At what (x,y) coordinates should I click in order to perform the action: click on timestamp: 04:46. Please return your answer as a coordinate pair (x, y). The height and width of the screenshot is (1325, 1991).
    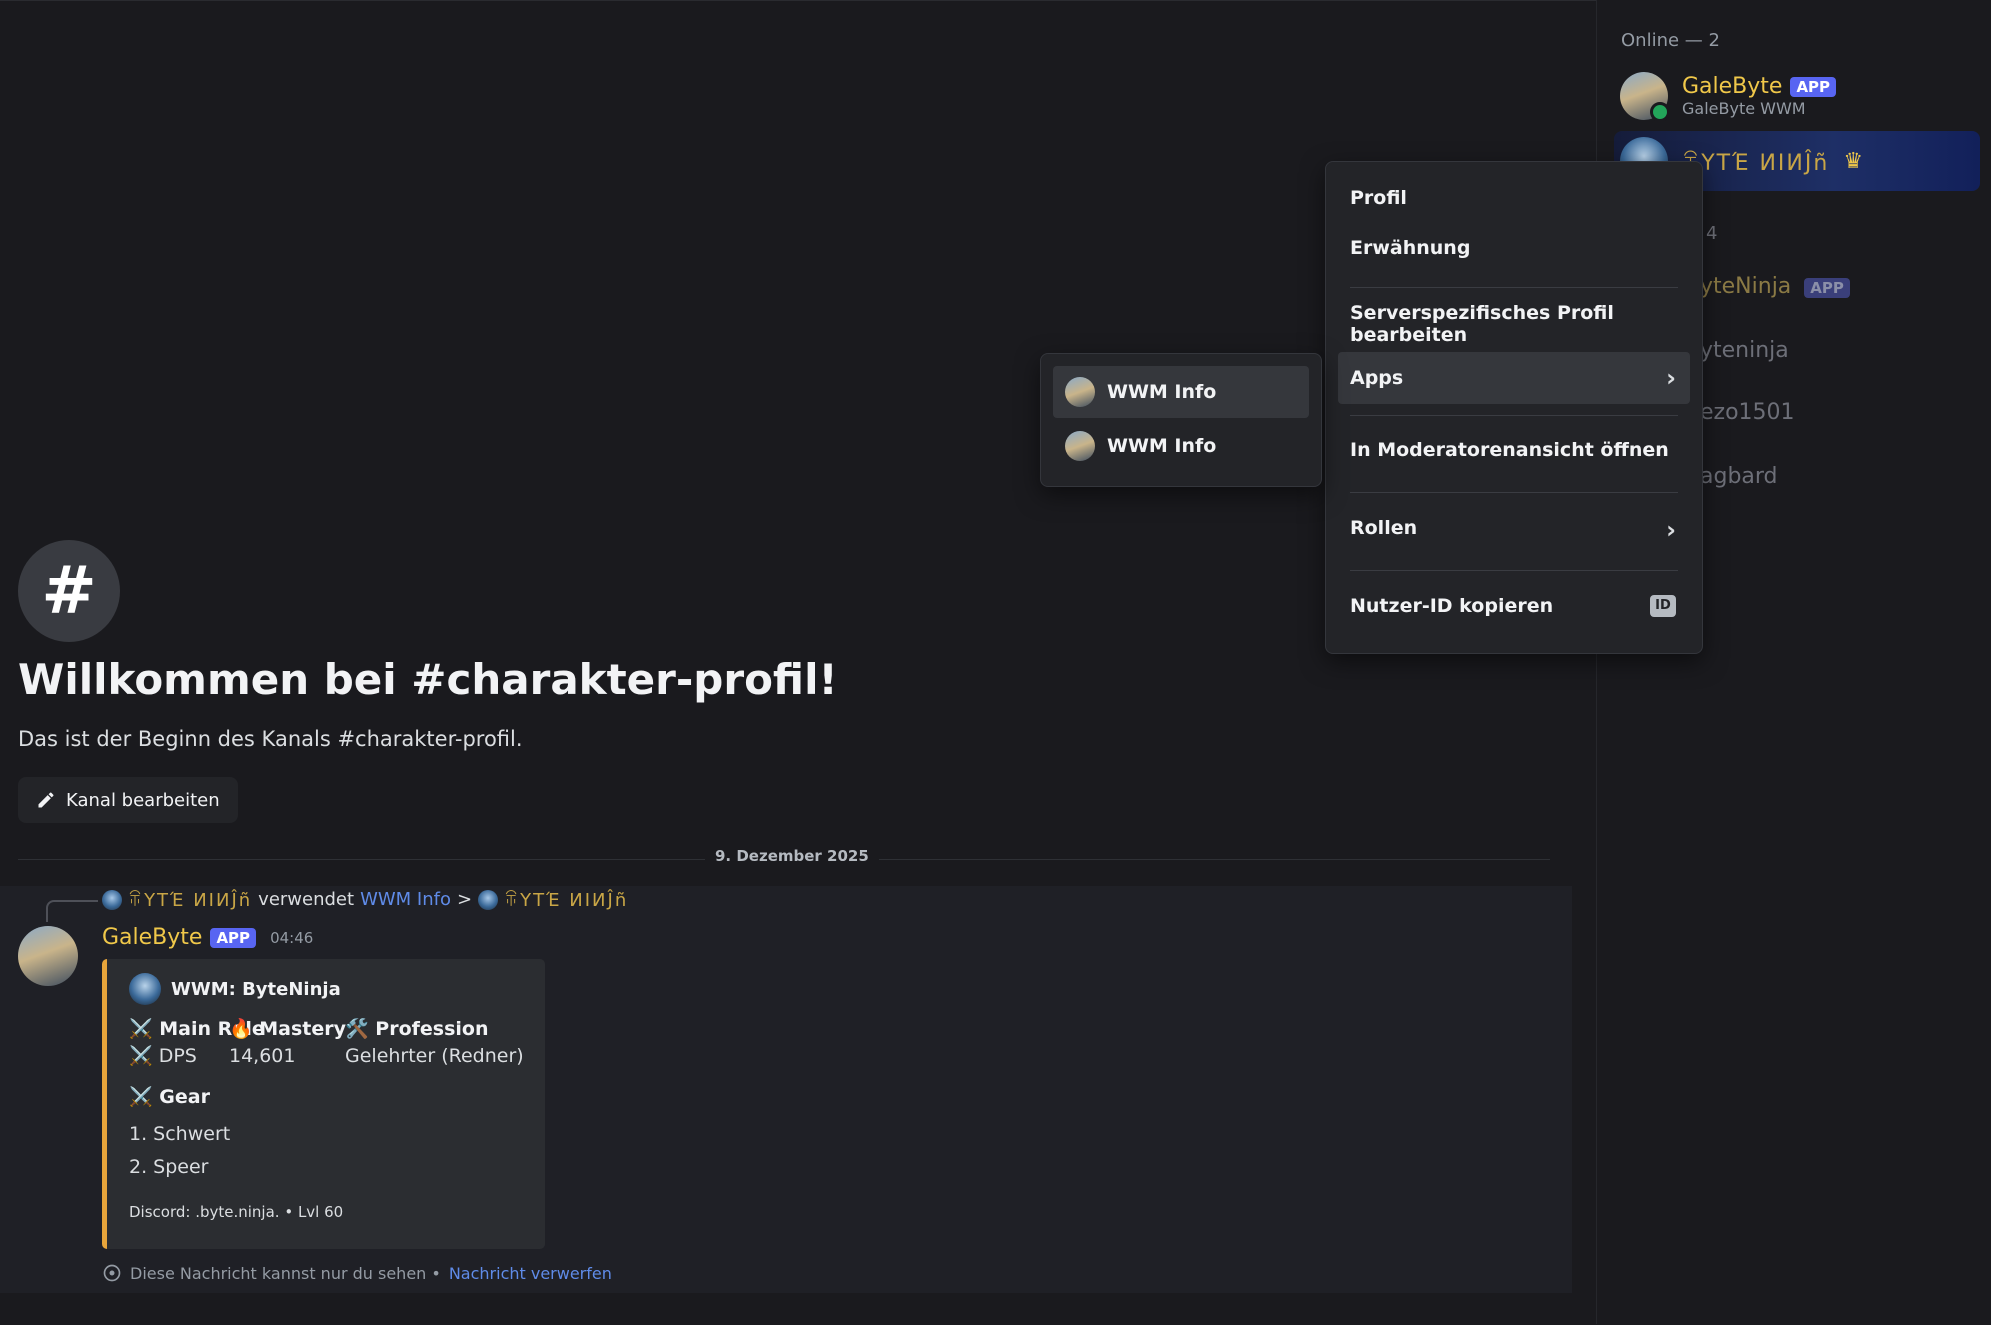
    Looking at the image, I should click on (291, 938).